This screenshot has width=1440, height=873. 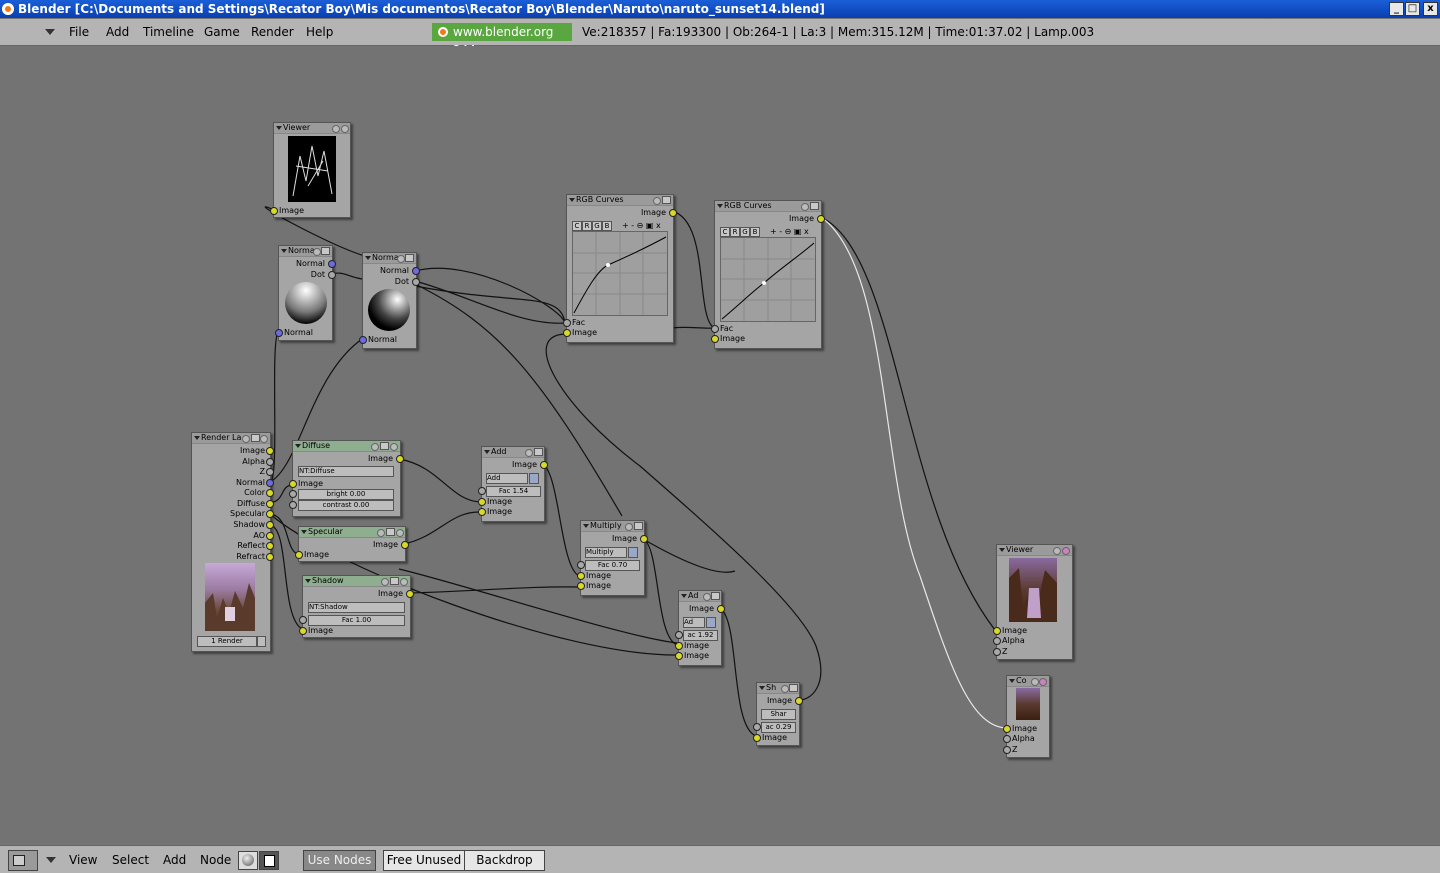 I want to click on free-unused-button: Free Unused, so click(x=424, y=860).